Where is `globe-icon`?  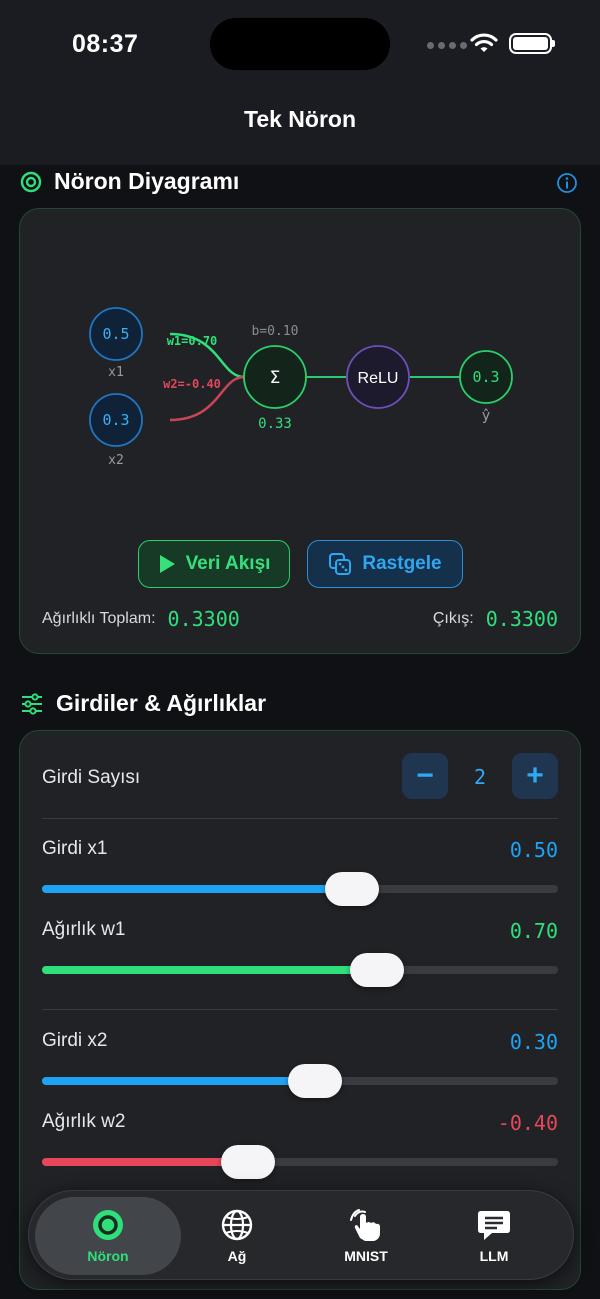
globe-icon is located at coordinates (237, 1225).